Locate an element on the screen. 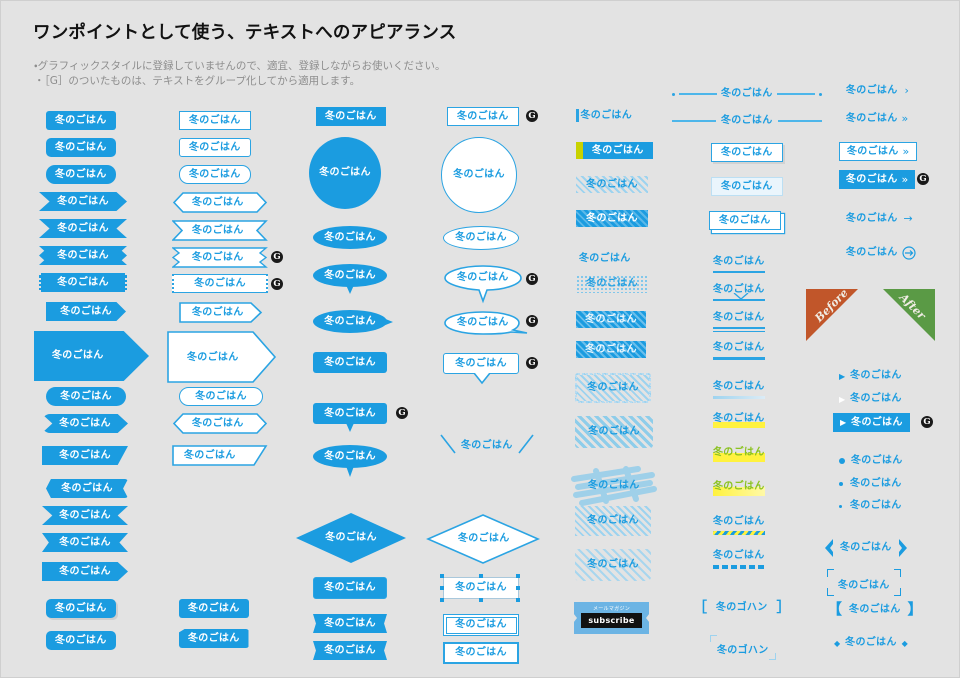  sample-hatch-soft: 冬のごはん is located at coordinates (613, 521).